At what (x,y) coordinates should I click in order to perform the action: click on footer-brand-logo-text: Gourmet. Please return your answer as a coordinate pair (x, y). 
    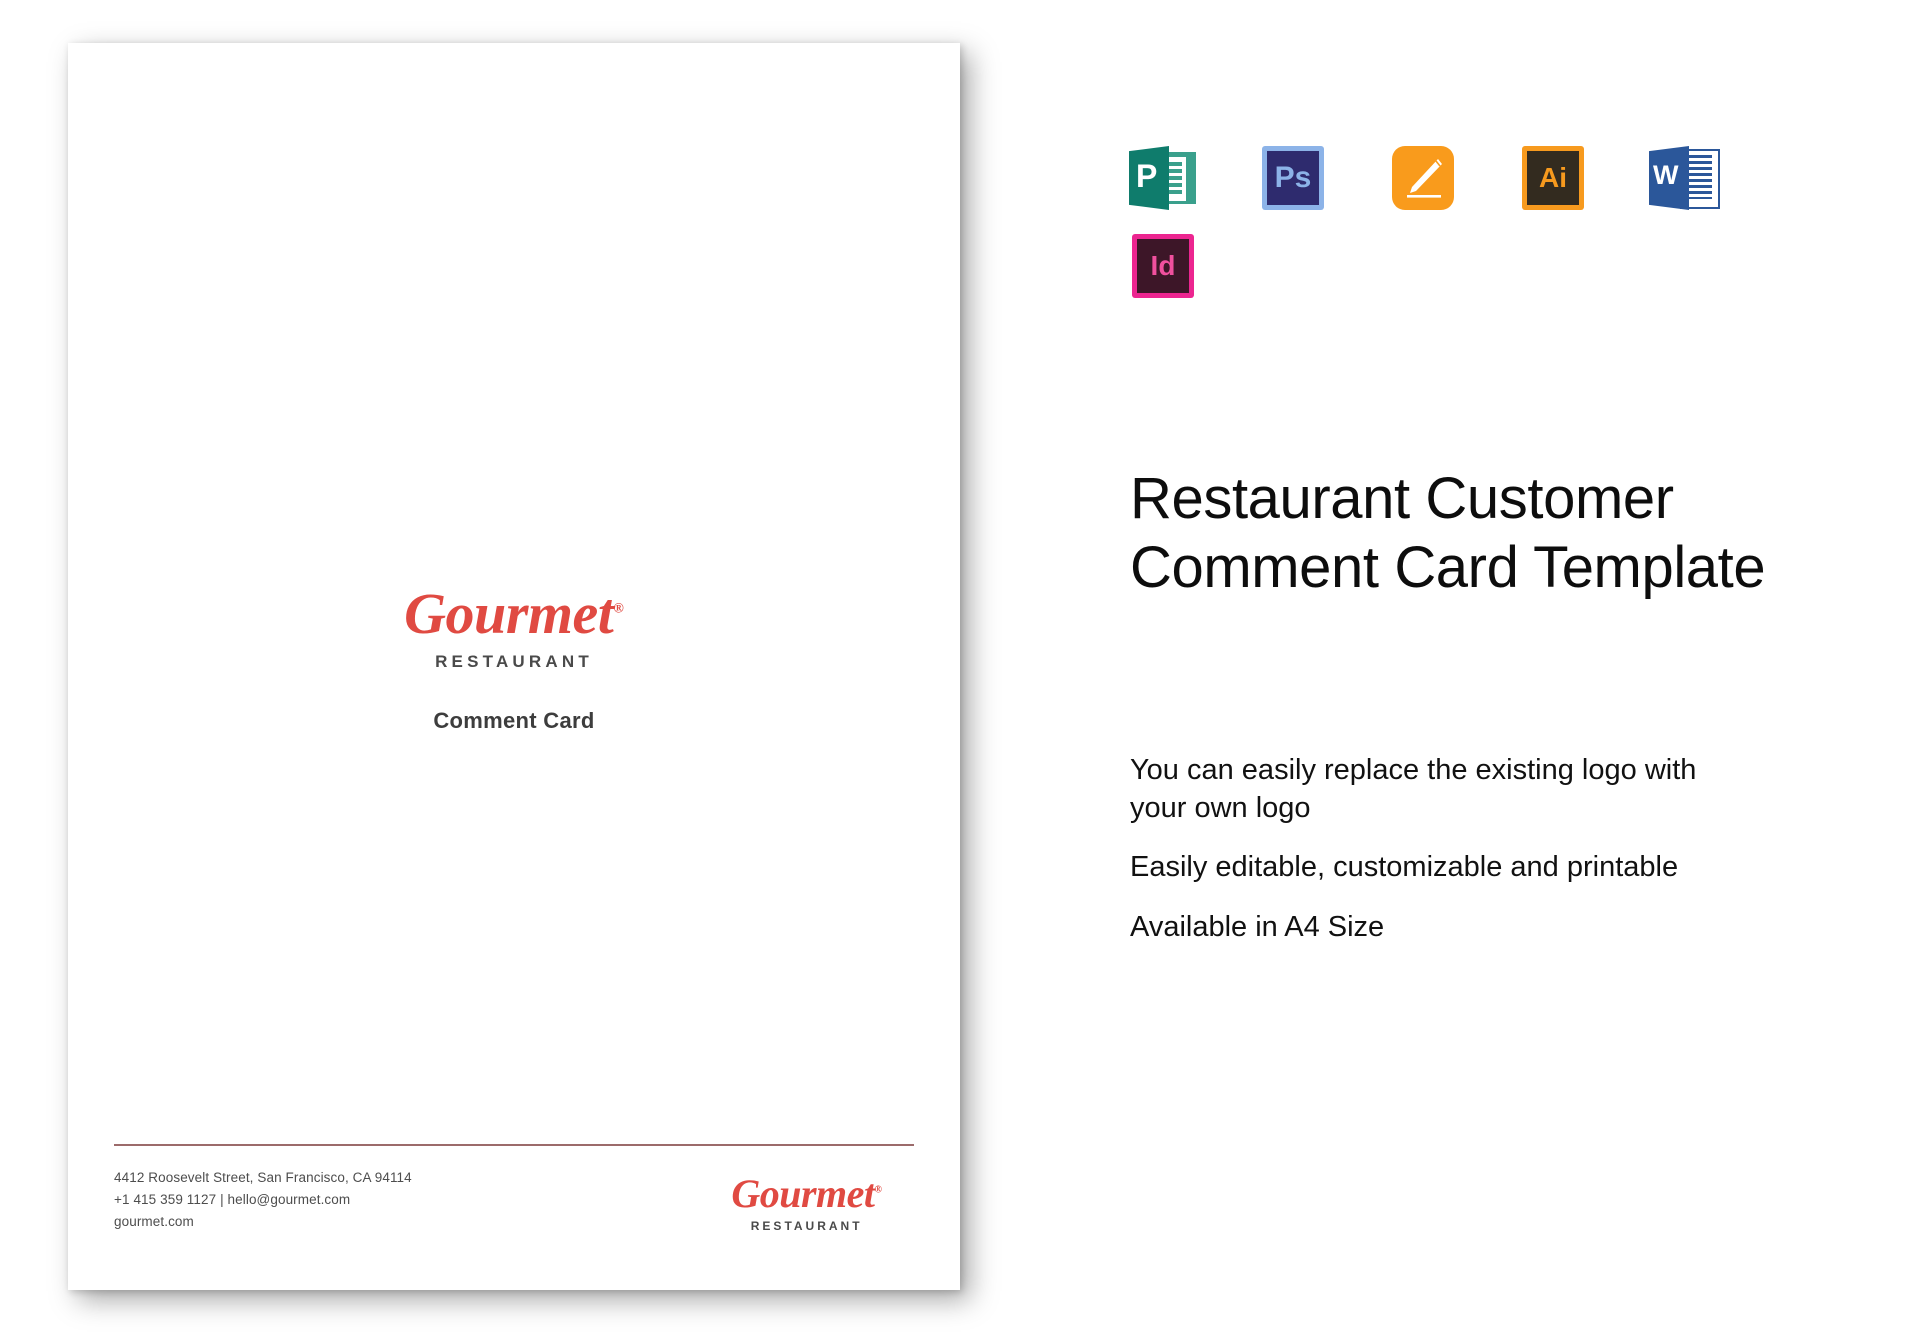
    Looking at the image, I should click on (803, 1193).